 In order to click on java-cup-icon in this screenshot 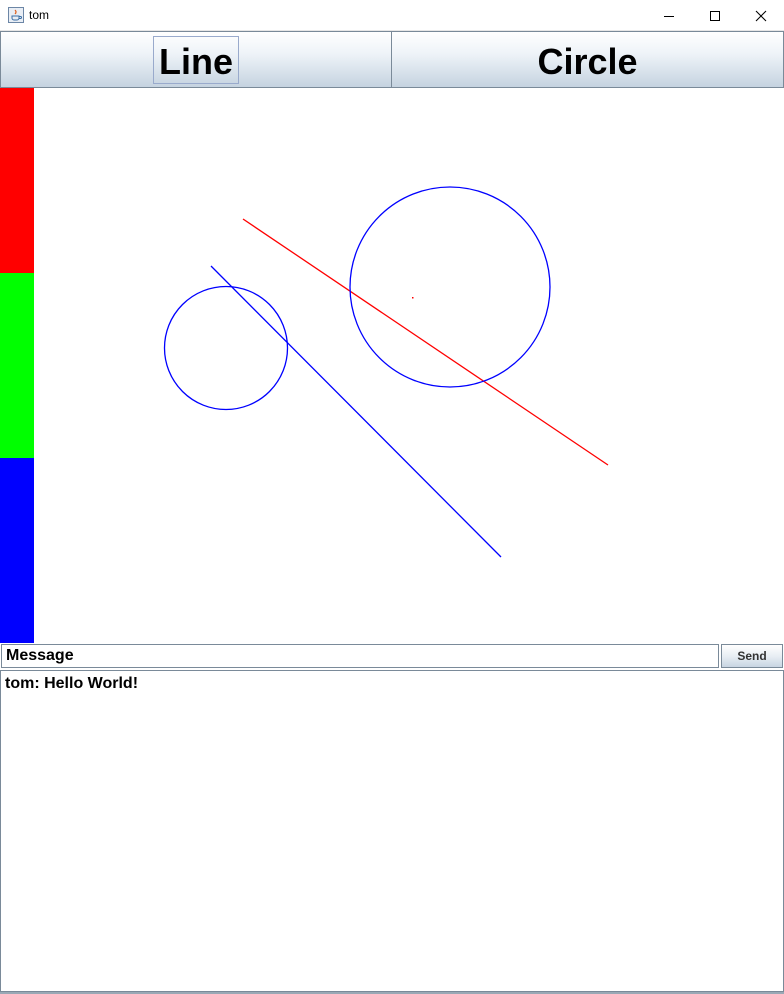, I will do `click(16, 15)`.